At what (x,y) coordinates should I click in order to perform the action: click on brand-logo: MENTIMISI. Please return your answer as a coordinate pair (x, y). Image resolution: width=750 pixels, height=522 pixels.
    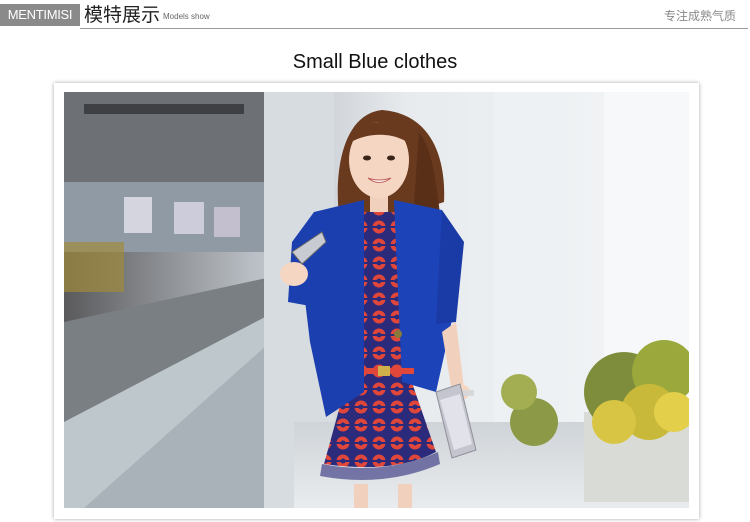
    Looking at the image, I should click on (40, 15).